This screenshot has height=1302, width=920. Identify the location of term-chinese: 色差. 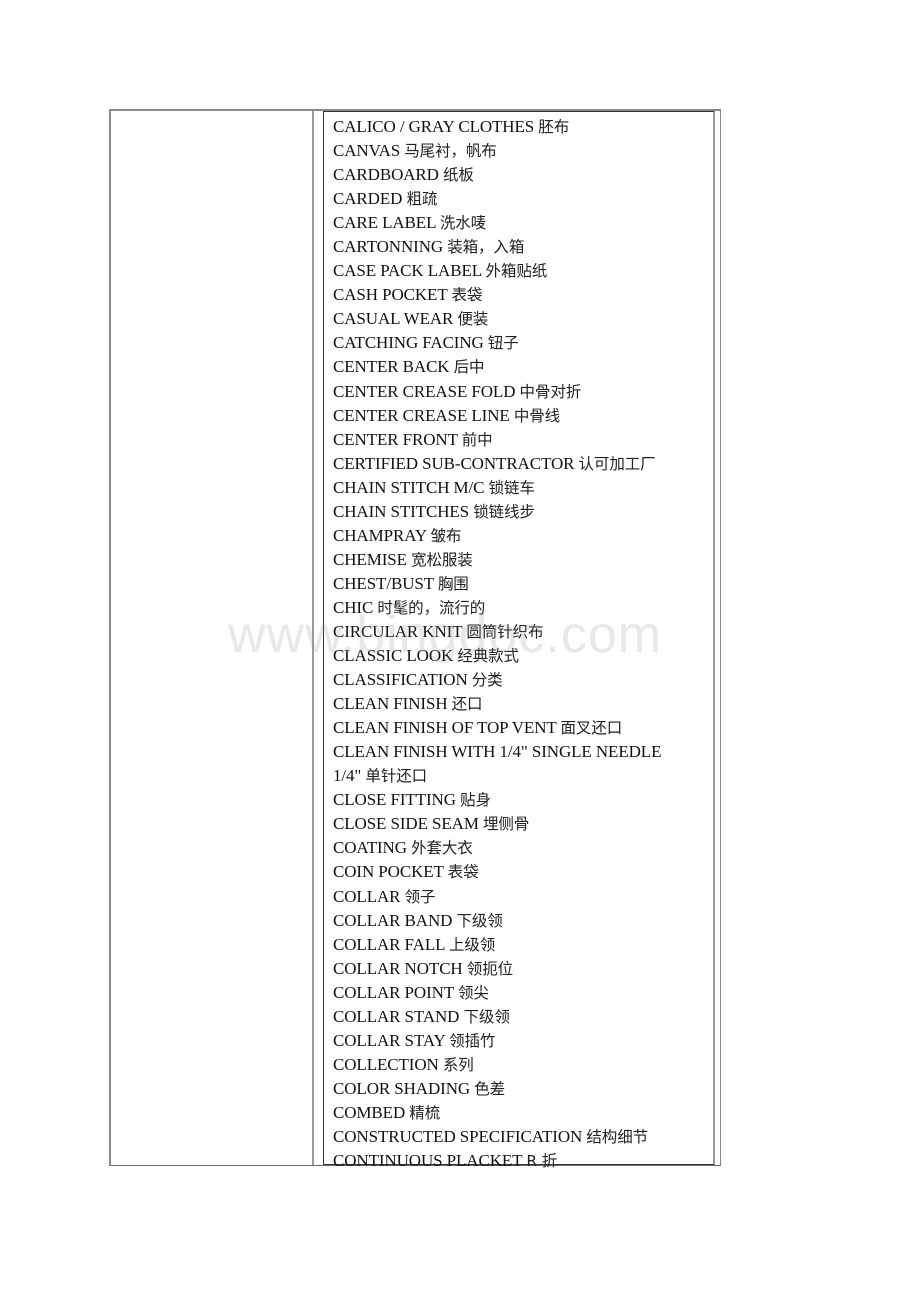
(490, 1088).